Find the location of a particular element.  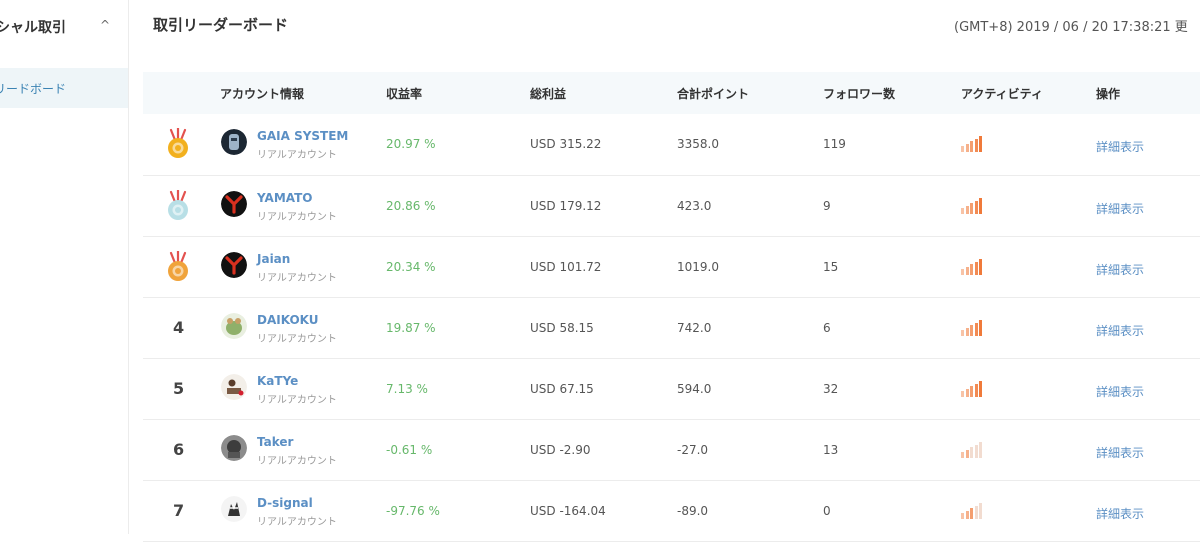

account-name-link: Taker is located at coordinates (275, 442).